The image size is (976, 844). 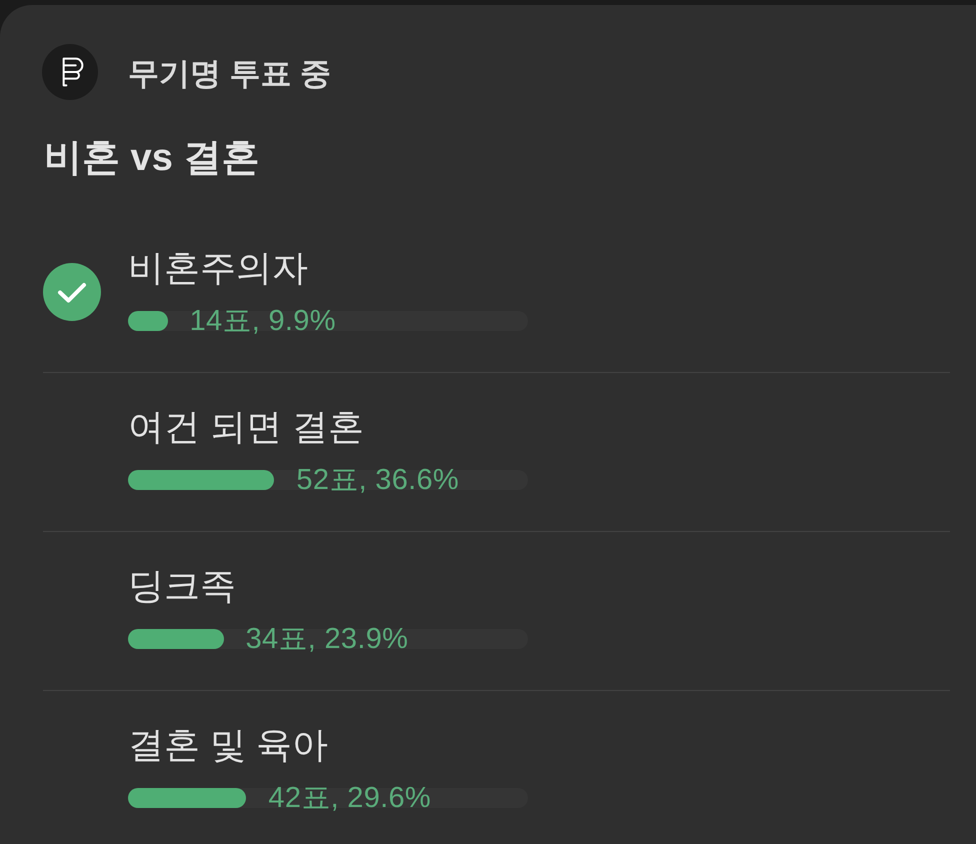 What do you see at coordinates (327, 639) in the screenshot?
I see `vote-result: 34표, 23.9%` at bounding box center [327, 639].